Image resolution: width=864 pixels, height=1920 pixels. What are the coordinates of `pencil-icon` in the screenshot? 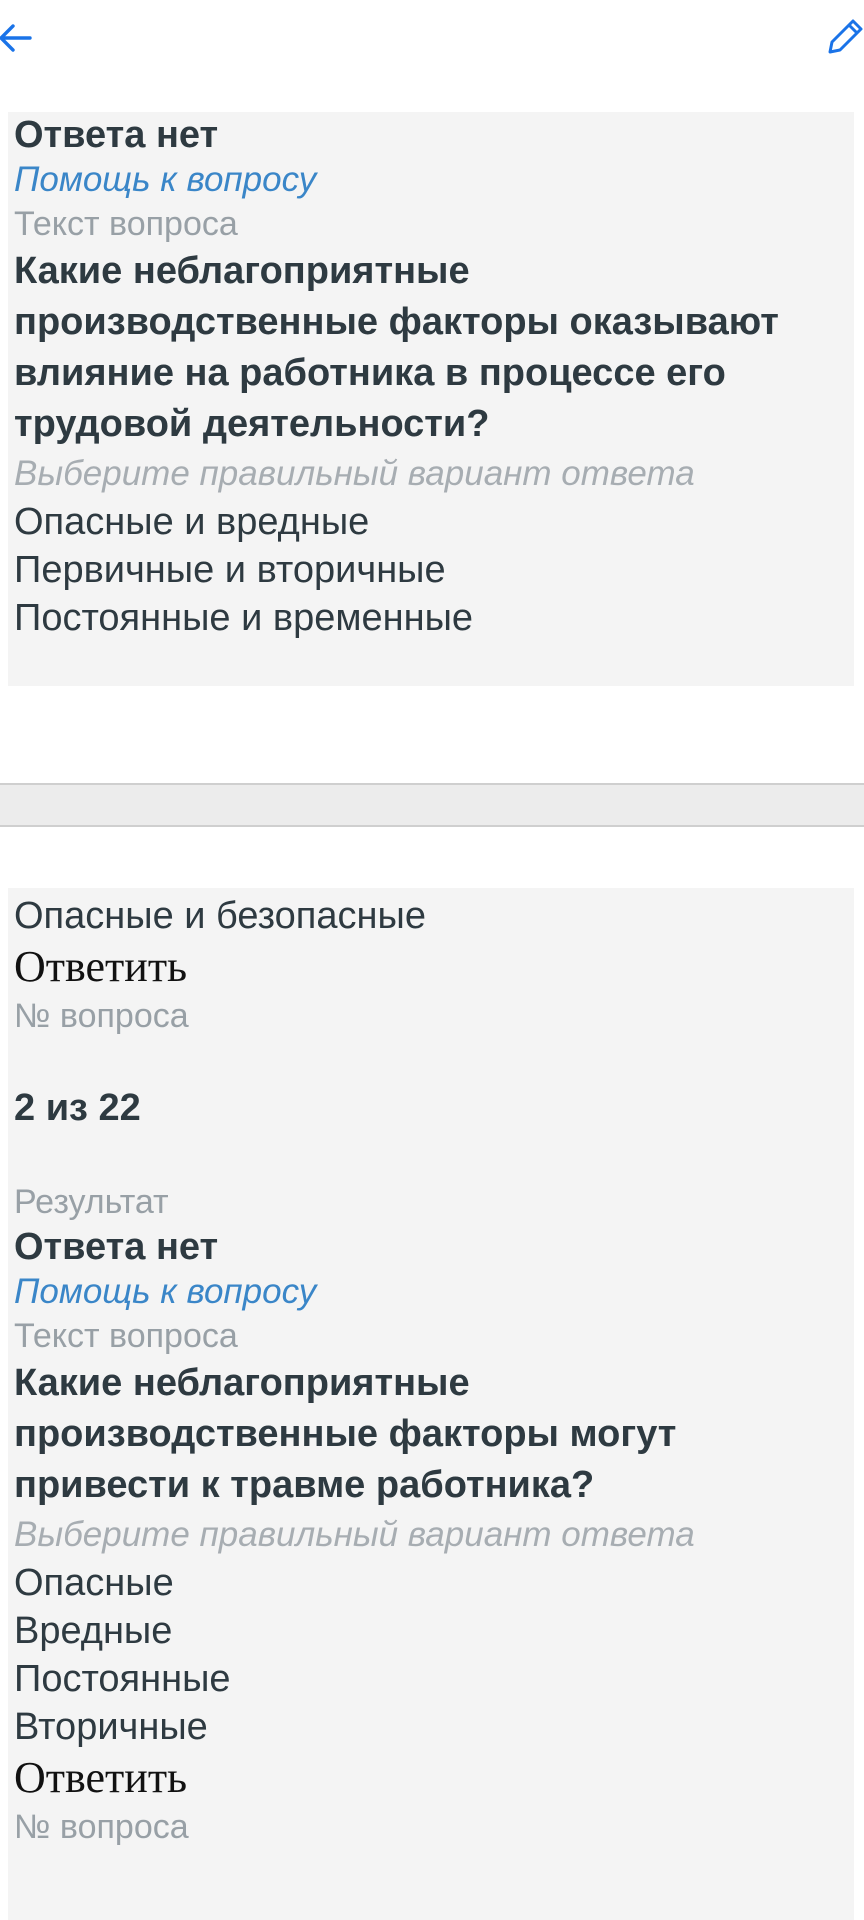 It's located at (843, 37).